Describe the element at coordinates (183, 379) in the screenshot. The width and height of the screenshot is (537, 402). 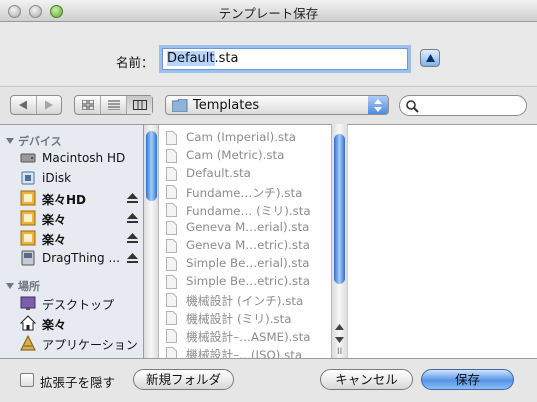
I see `new-folder-button: 新規フォルダ` at that location.